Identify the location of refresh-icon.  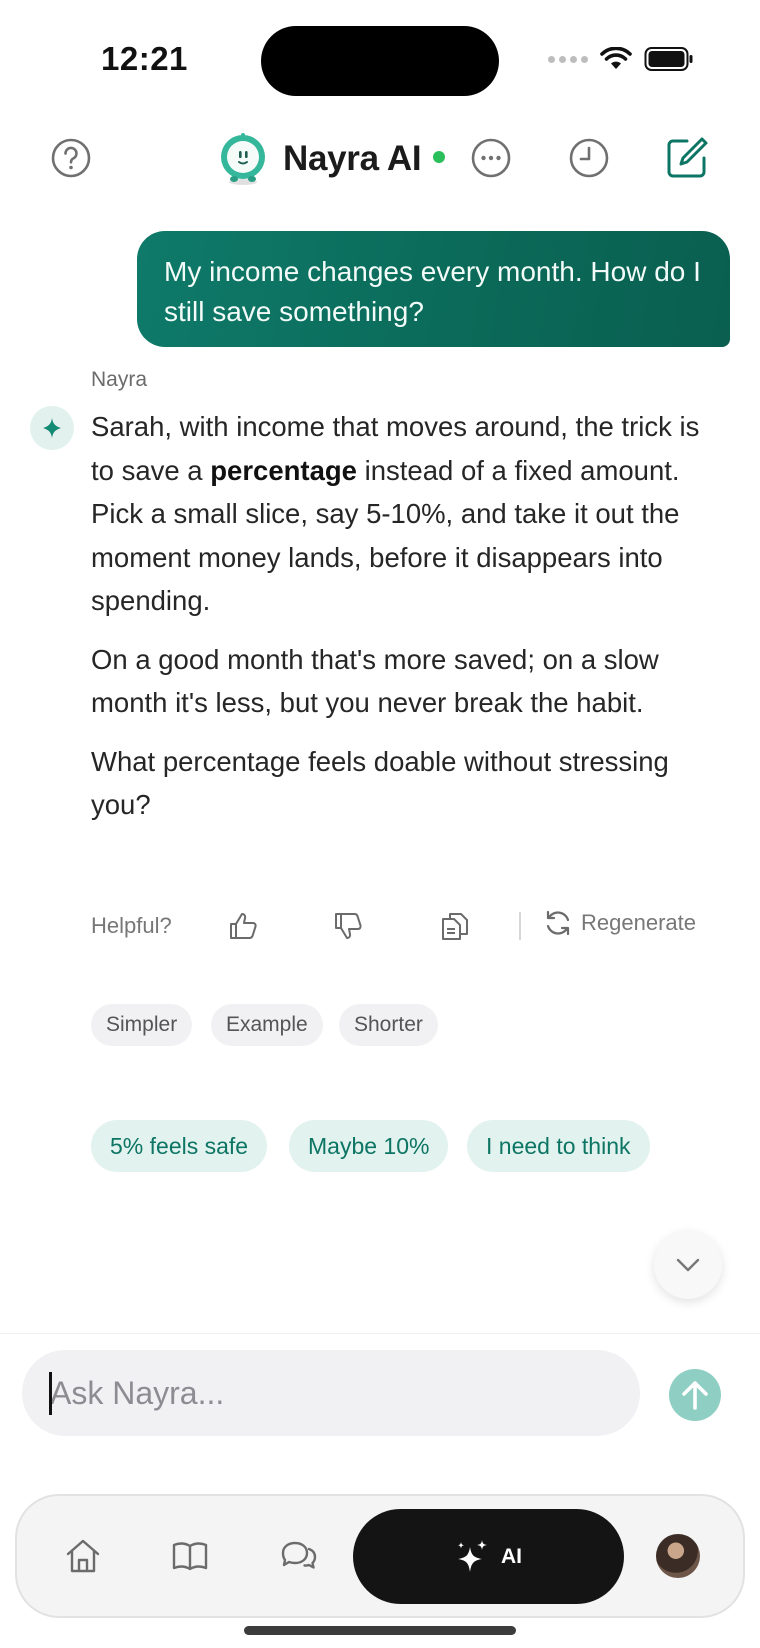
(558, 923).